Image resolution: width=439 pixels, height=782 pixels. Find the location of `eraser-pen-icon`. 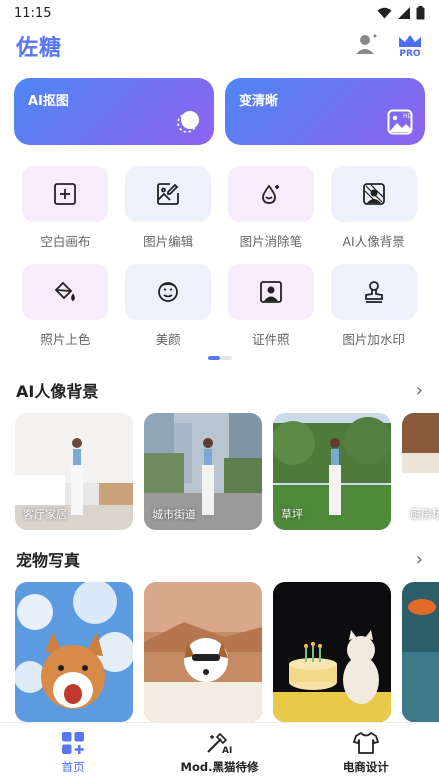

eraser-pen-icon is located at coordinates (270, 194).